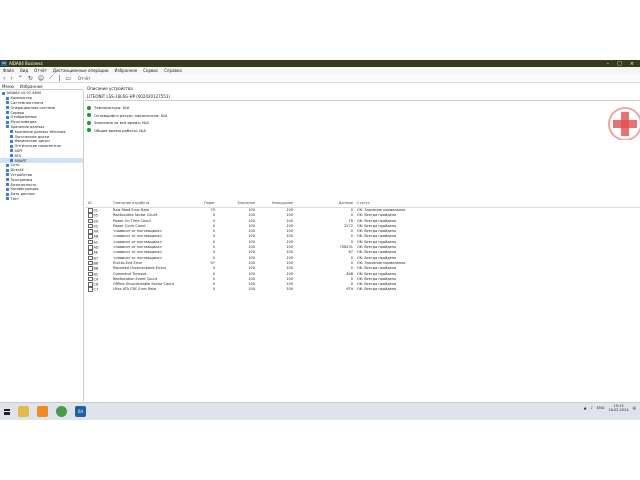 Image resolution: width=640 pixels, height=480 pixels. I want to click on ok-icon, so click(89, 115).